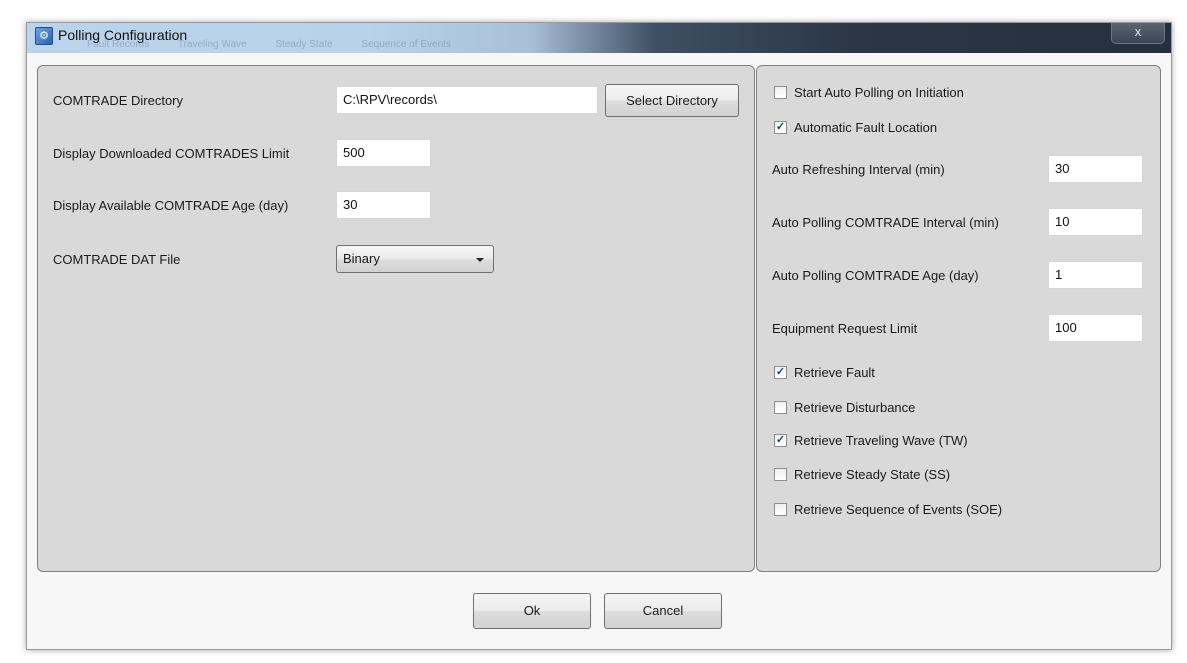  I want to click on ghost-tab: Fault Records, so click(118, 44).